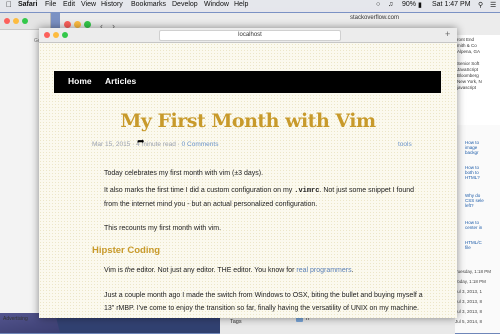 The height and width of the screenshot is (334, 500). What do you see at coordinates (307, 191) in the screenshot?
I see `vimrc-code: .vimrc` at bounding box center [307, 191].